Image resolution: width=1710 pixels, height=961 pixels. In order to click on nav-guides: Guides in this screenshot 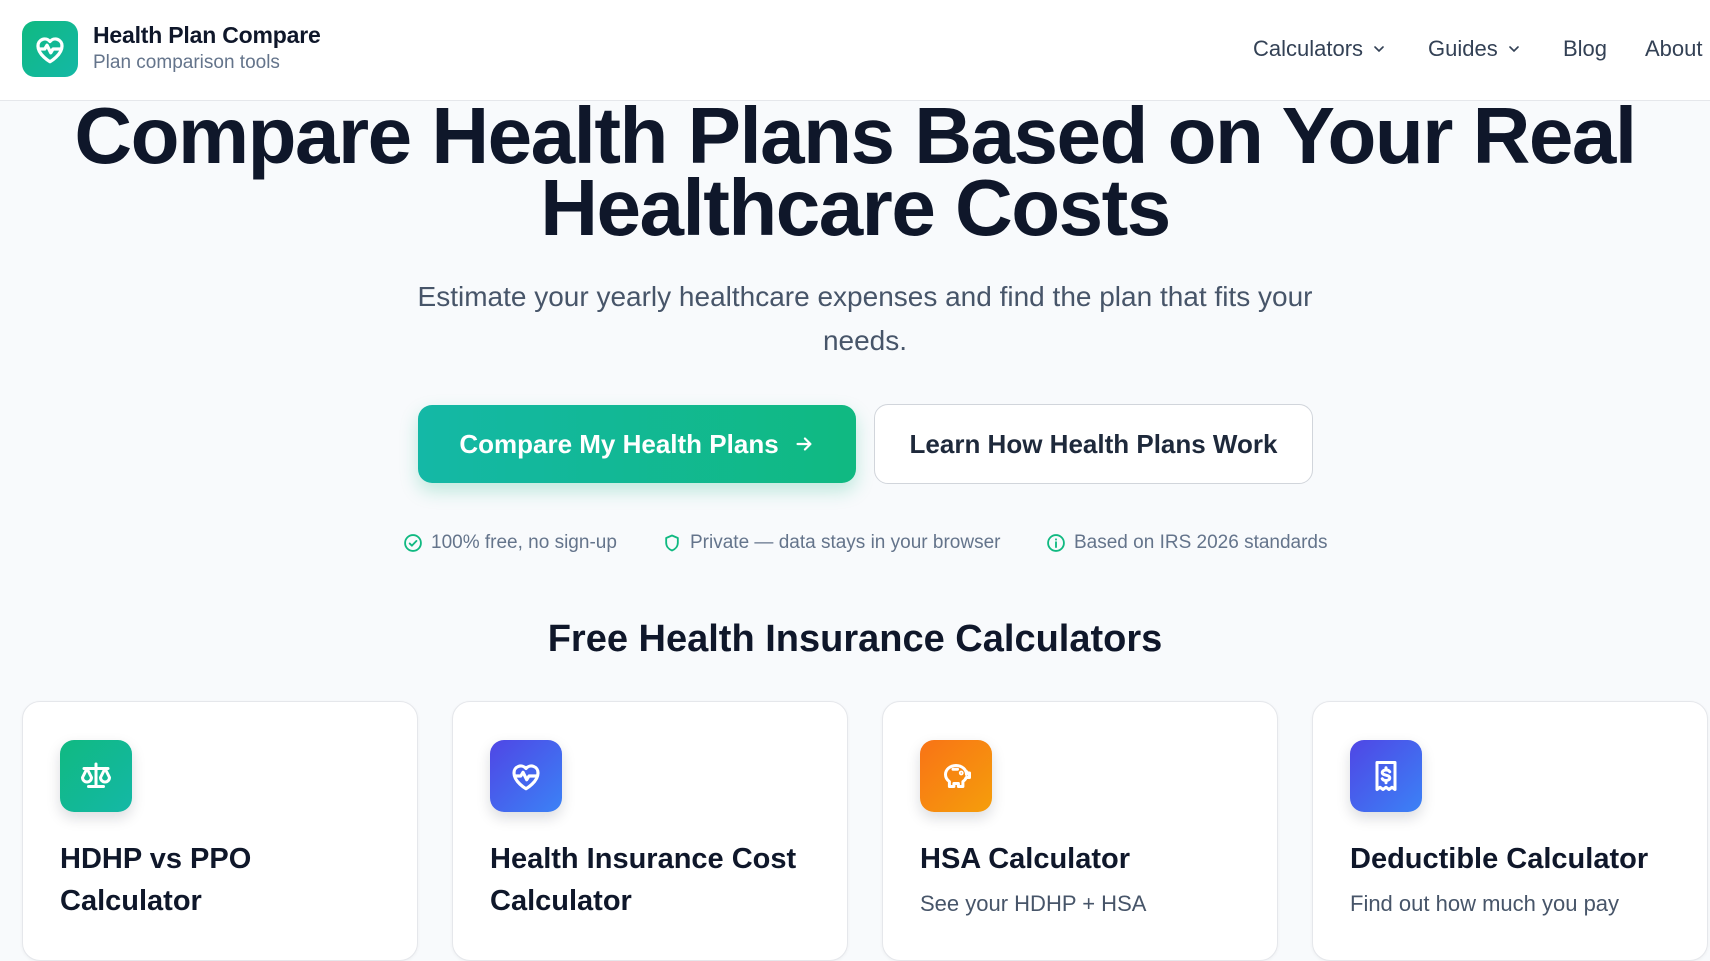, I will do `click(1475, 49)`.